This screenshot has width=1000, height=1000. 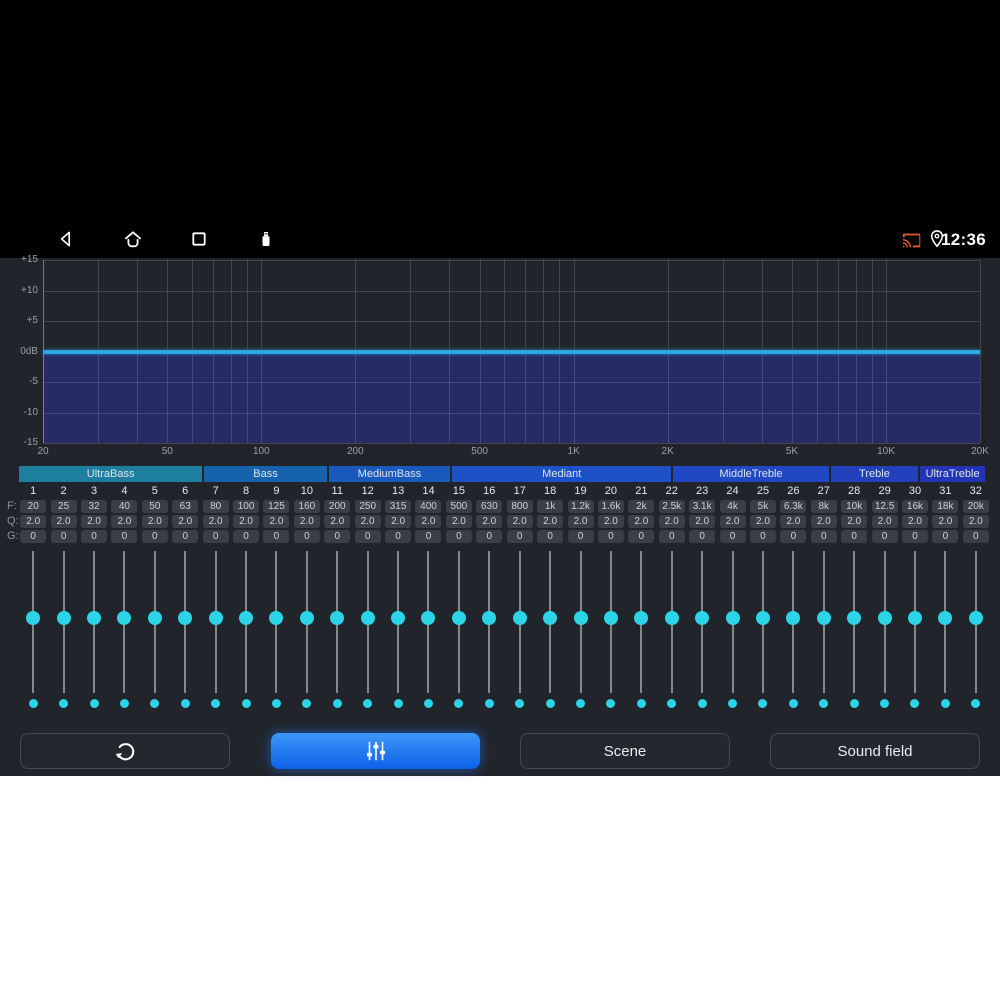 I want to click on home-icon, so click(x=133, y=239).